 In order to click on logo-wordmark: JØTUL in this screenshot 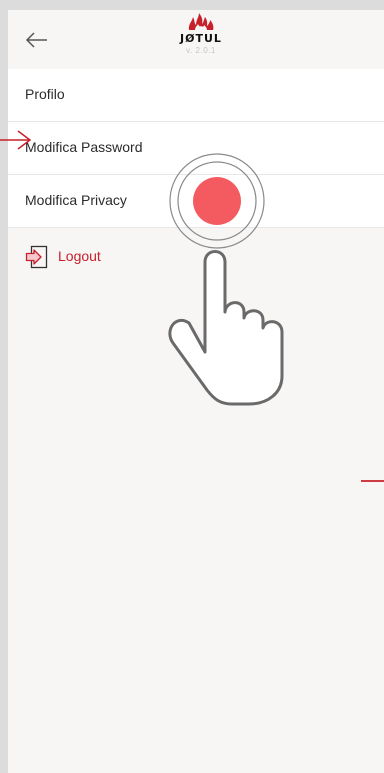, I will do `click(201, 38)`.